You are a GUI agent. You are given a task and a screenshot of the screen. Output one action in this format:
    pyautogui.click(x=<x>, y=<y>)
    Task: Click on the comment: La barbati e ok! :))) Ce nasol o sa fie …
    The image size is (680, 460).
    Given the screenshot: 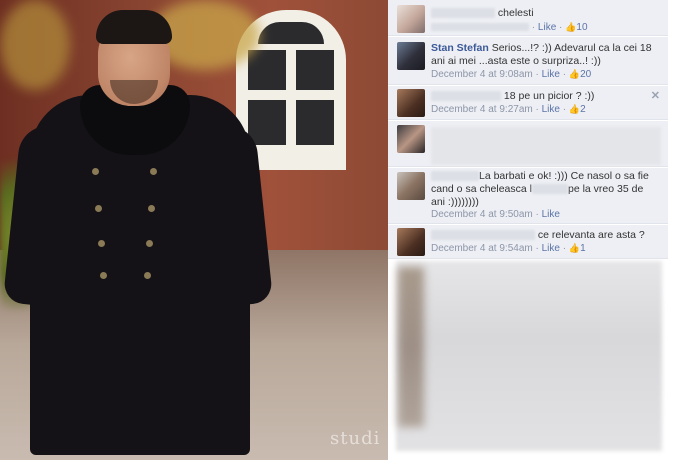 What is the action you would take?
    pyautogui.click(x=528, y=196)
    